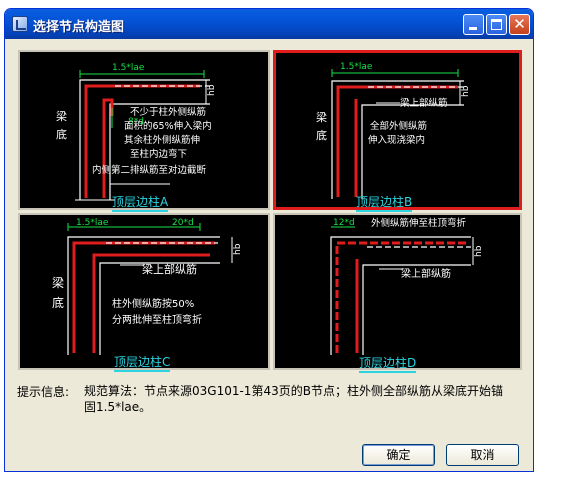 The height and width of the screenshot is (483, 565). Describe the element at coordinates (269, 24) in the screenshot. I see `title-bar: 选择节点构造图 ✕` at that location.